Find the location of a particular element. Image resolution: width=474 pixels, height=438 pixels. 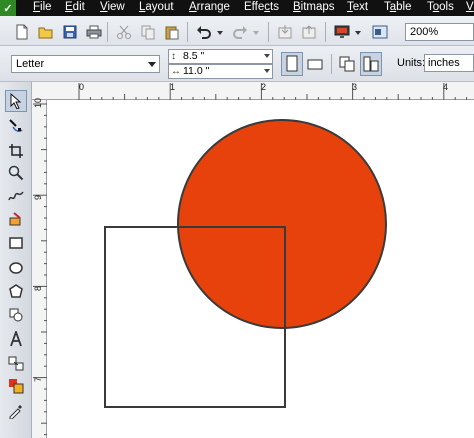

page-height-field: ↔ 11.0 " is located at coordinates (220, 71).